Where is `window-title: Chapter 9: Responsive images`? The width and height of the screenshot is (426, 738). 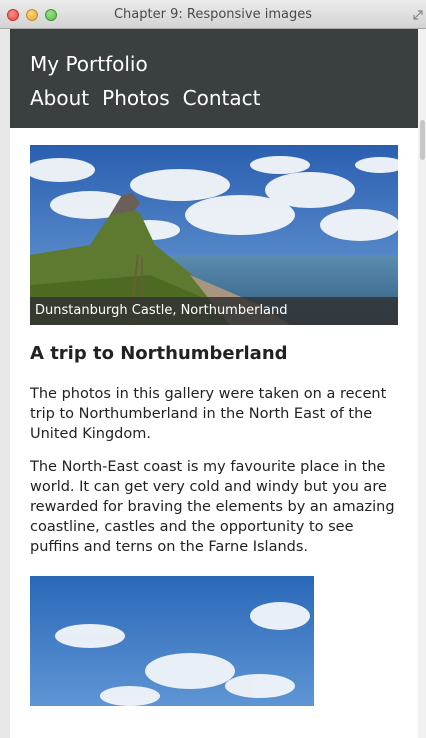
window-title: Chapter 9: Responsive images is located at coordinates (213, 14).